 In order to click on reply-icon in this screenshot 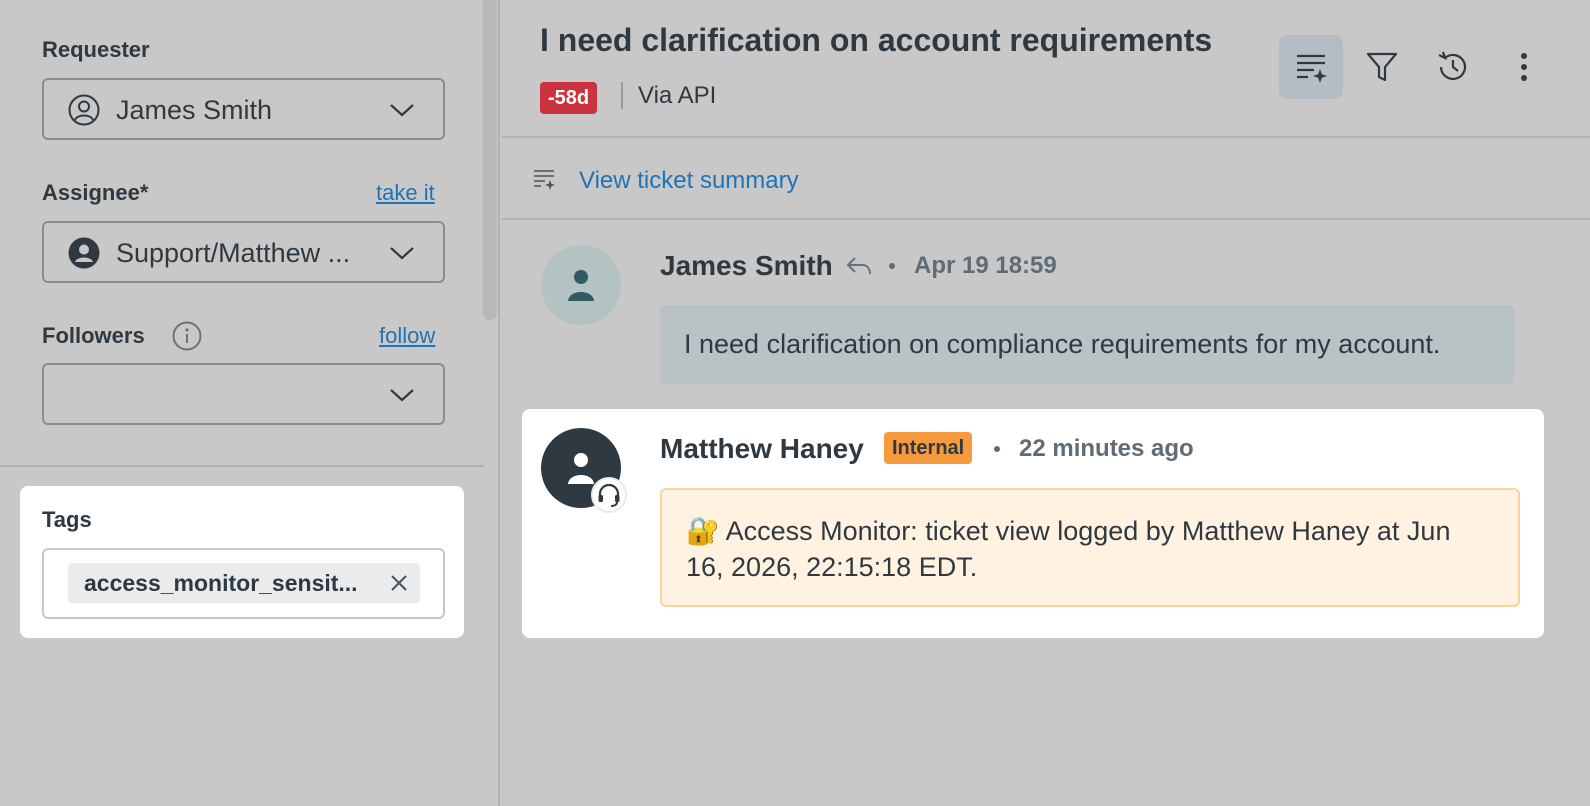, I will do `click(858, 266)`.